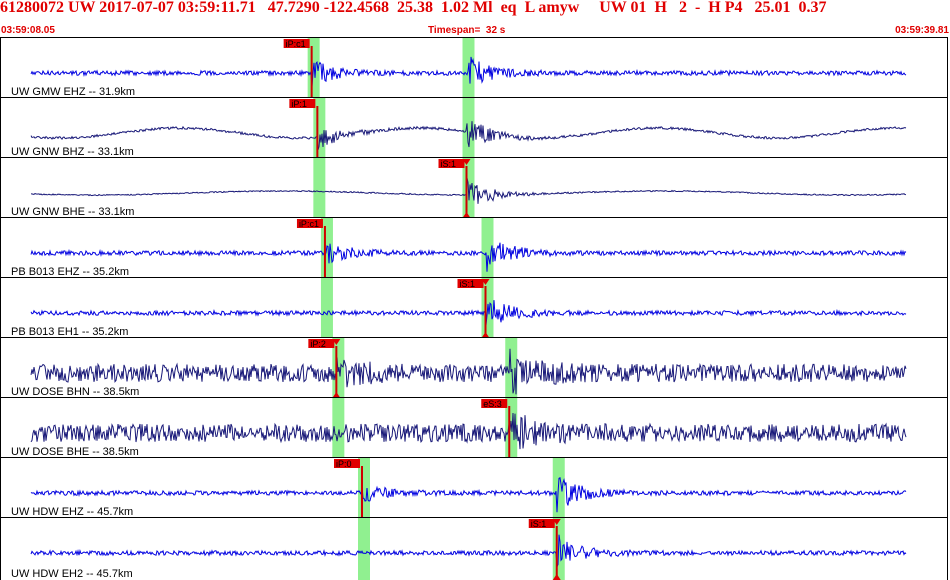 The height and width of the screenshot is (580, 950). I want to click on waveform-canvas: iP:2, so click(468, 368).